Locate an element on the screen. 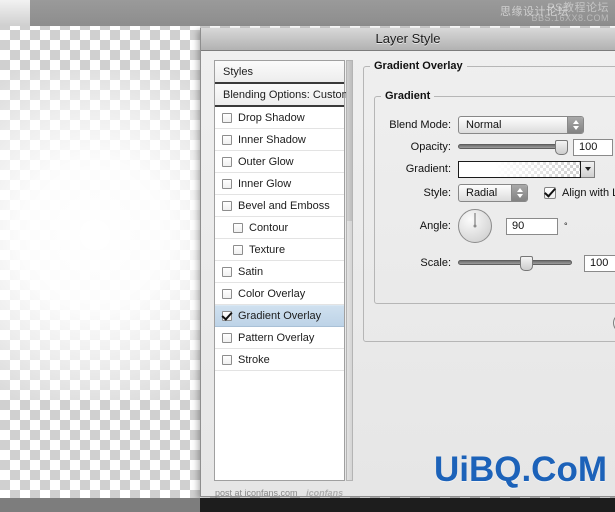  scale-label: Scale: is located at coordinates (435, 263).